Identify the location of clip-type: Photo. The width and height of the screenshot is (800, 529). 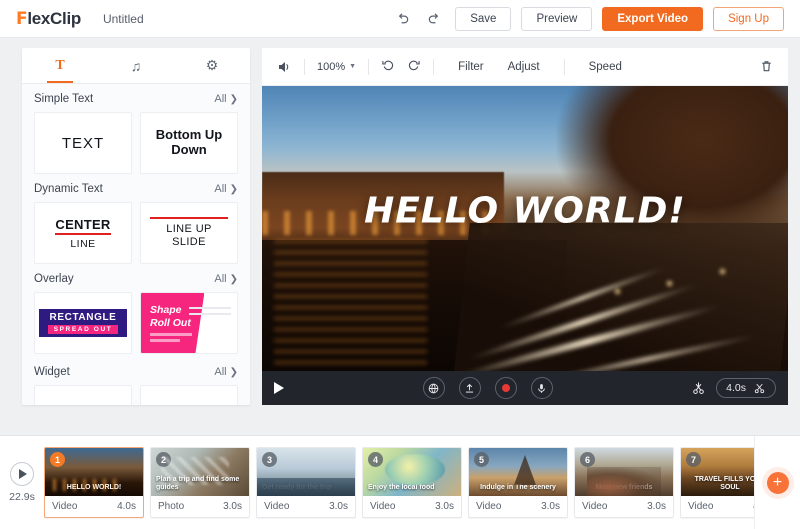
(171, 506).